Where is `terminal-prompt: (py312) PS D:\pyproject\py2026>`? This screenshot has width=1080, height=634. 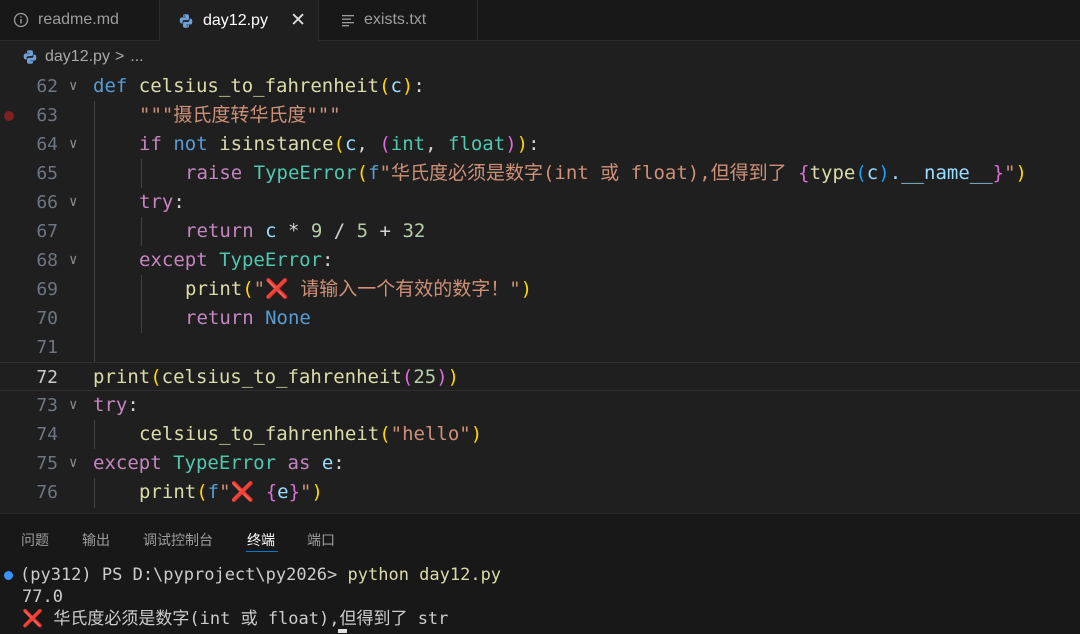 terminal-prompt: (py312) PS D:\pyproject\py2026> is located at coordinates (184, 575).